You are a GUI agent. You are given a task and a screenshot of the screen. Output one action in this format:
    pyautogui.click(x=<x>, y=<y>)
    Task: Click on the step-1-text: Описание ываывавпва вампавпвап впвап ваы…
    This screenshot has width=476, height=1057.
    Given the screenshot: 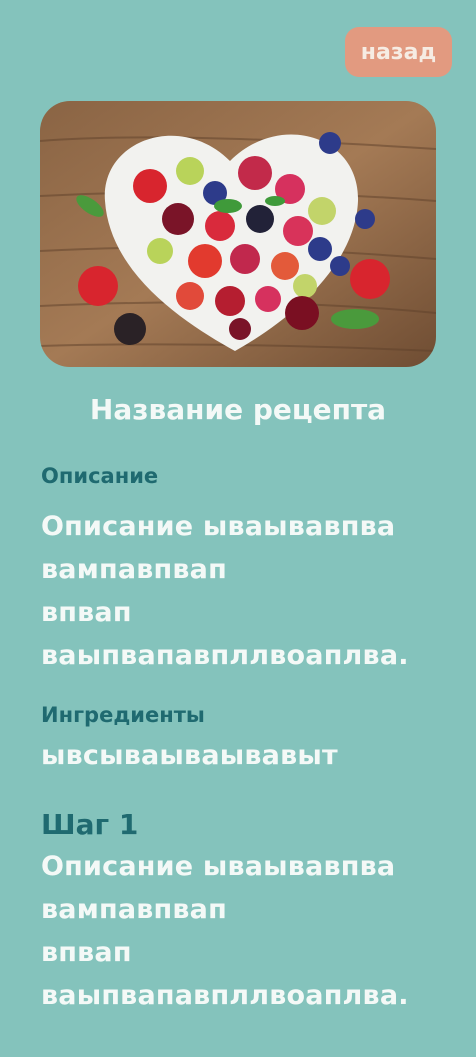 What is the action you would take?
    pyautogui.click(x=225, y=931)
    